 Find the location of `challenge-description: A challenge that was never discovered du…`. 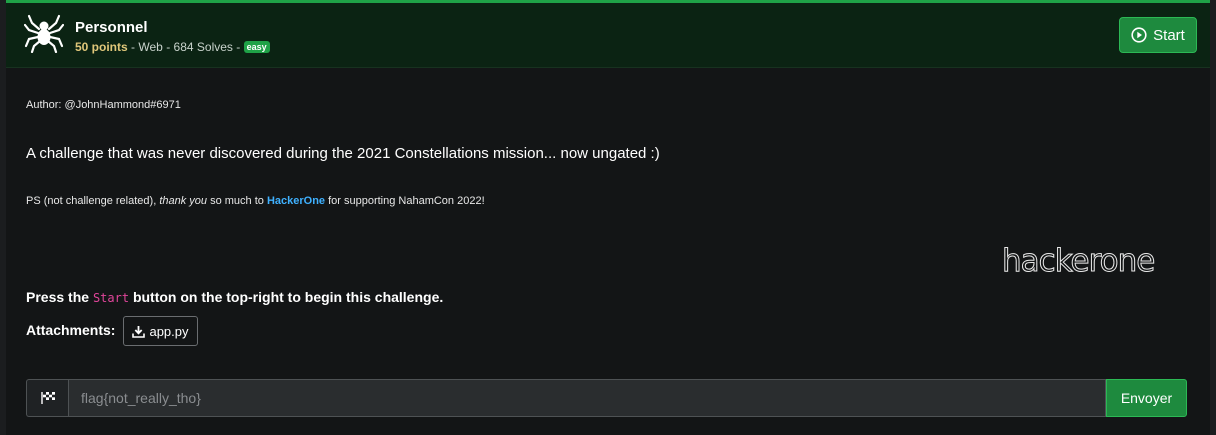

challenge-description: A challenge that was never discovered du… is located at coordinates (343, 153).